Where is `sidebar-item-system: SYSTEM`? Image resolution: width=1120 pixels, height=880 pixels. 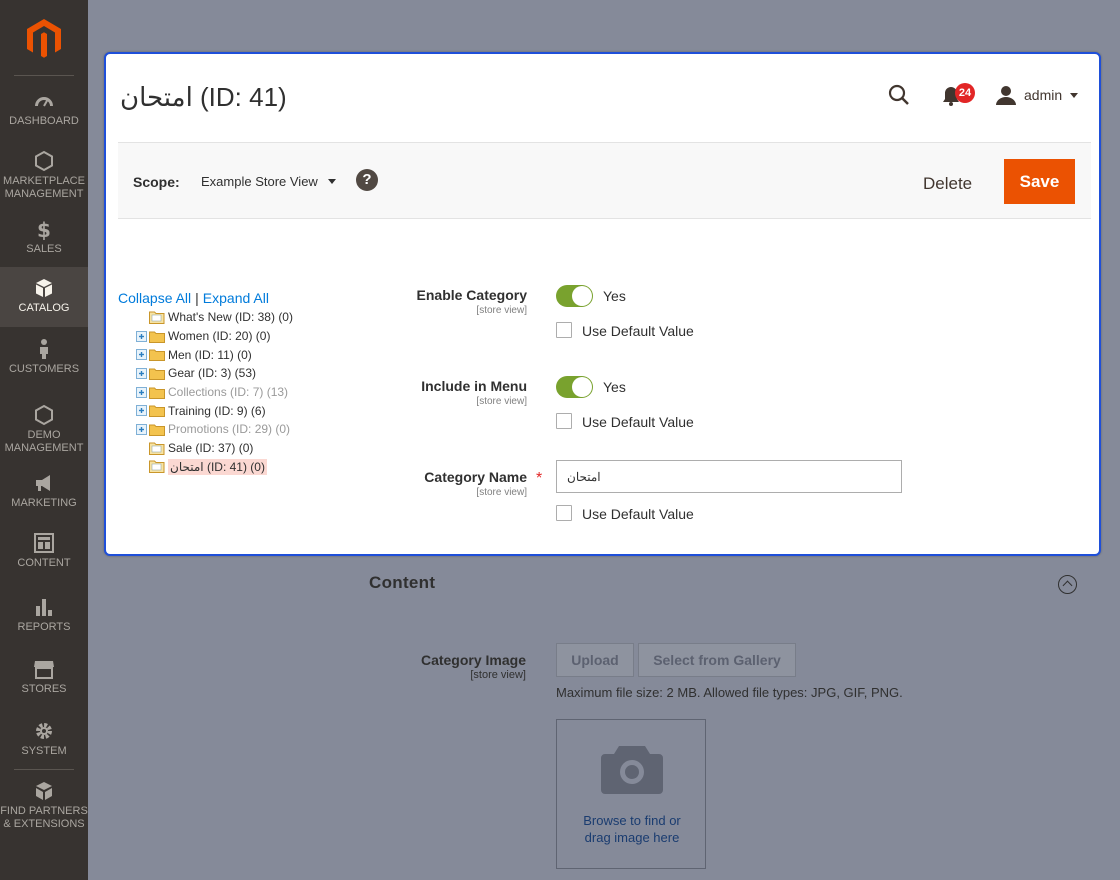 sidebar-item-system: SYSTEM is located at coordinates (44, 740).